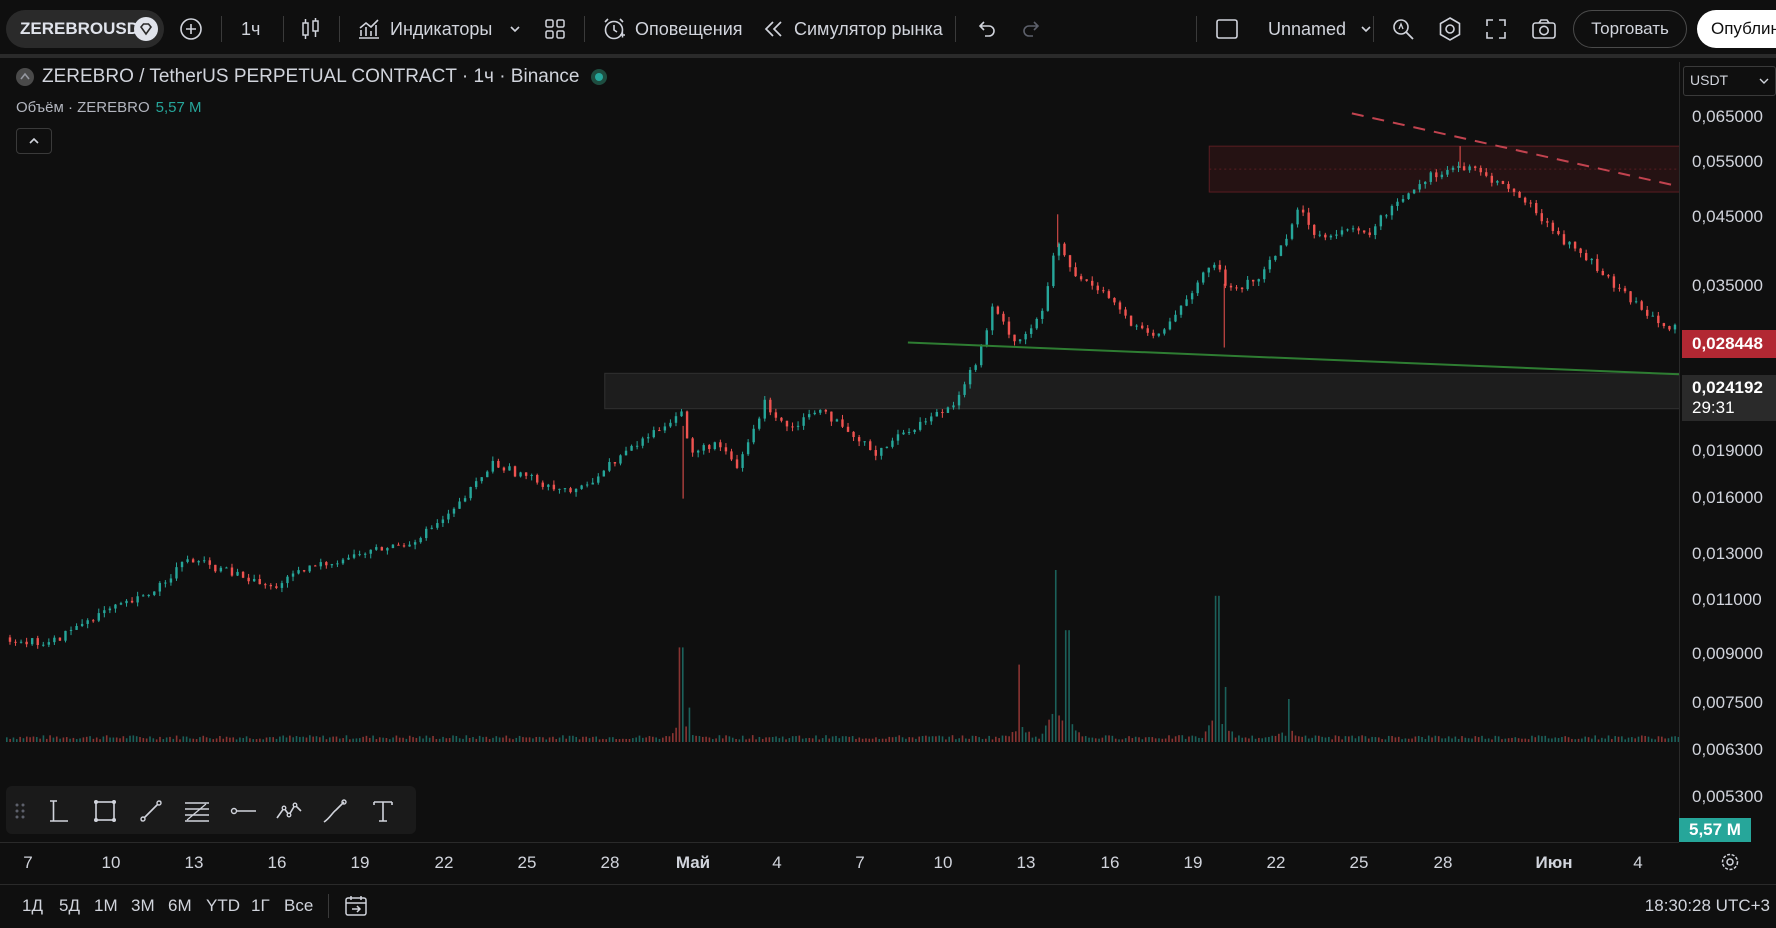  What do you see at coordinates (1736, 29) in the screenshot?
I see `publish-button: Опублин` at bounding box center [1736, 29].